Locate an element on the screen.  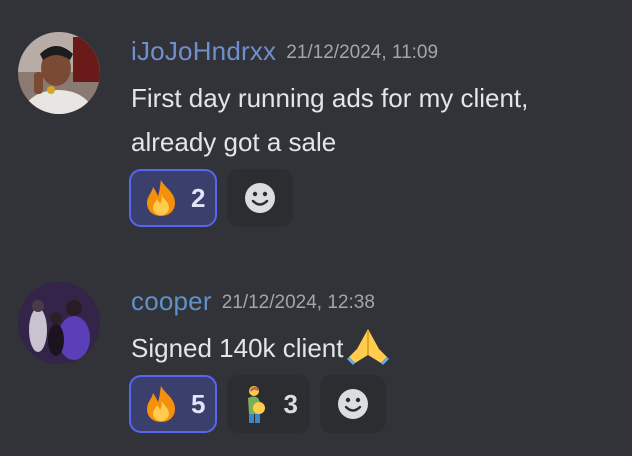
message-text-line: already got a sale is located at coordinates (234, 142).